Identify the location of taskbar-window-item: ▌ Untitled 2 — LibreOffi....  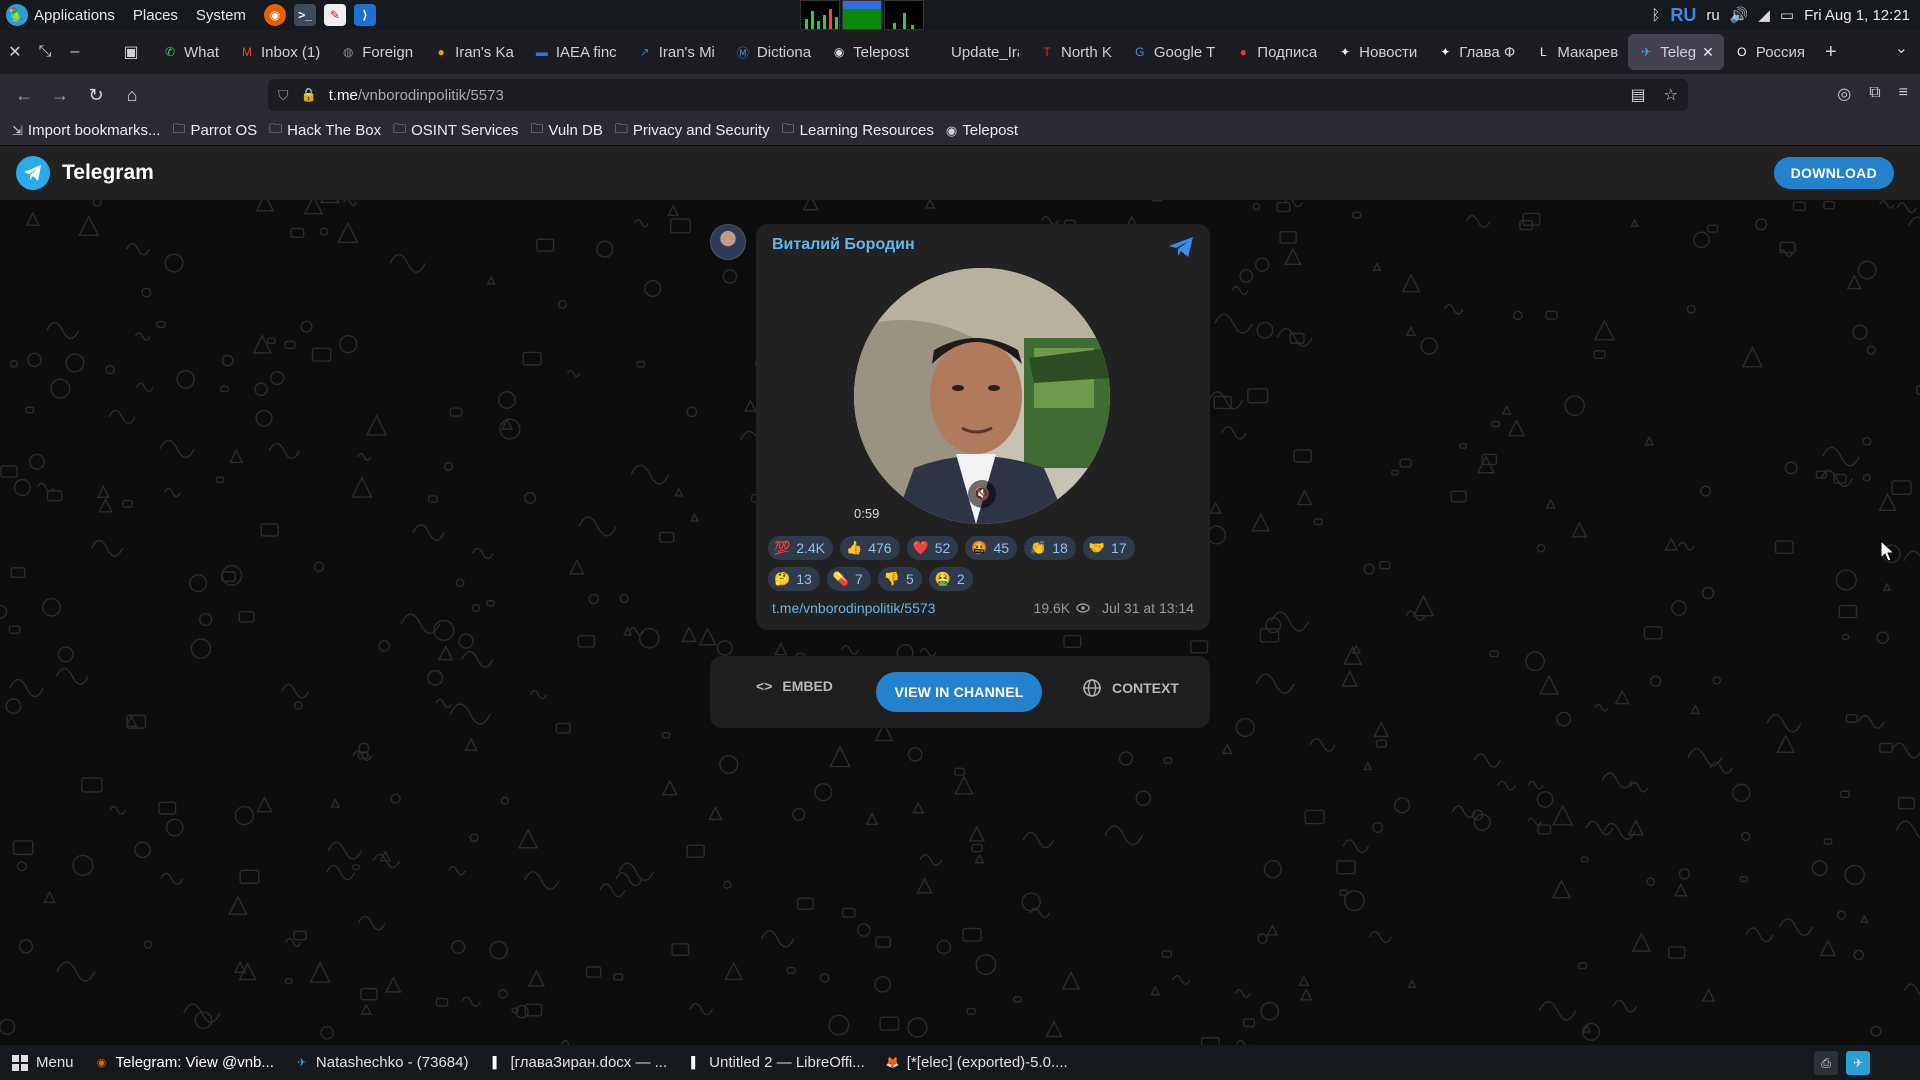
(776, 1062).